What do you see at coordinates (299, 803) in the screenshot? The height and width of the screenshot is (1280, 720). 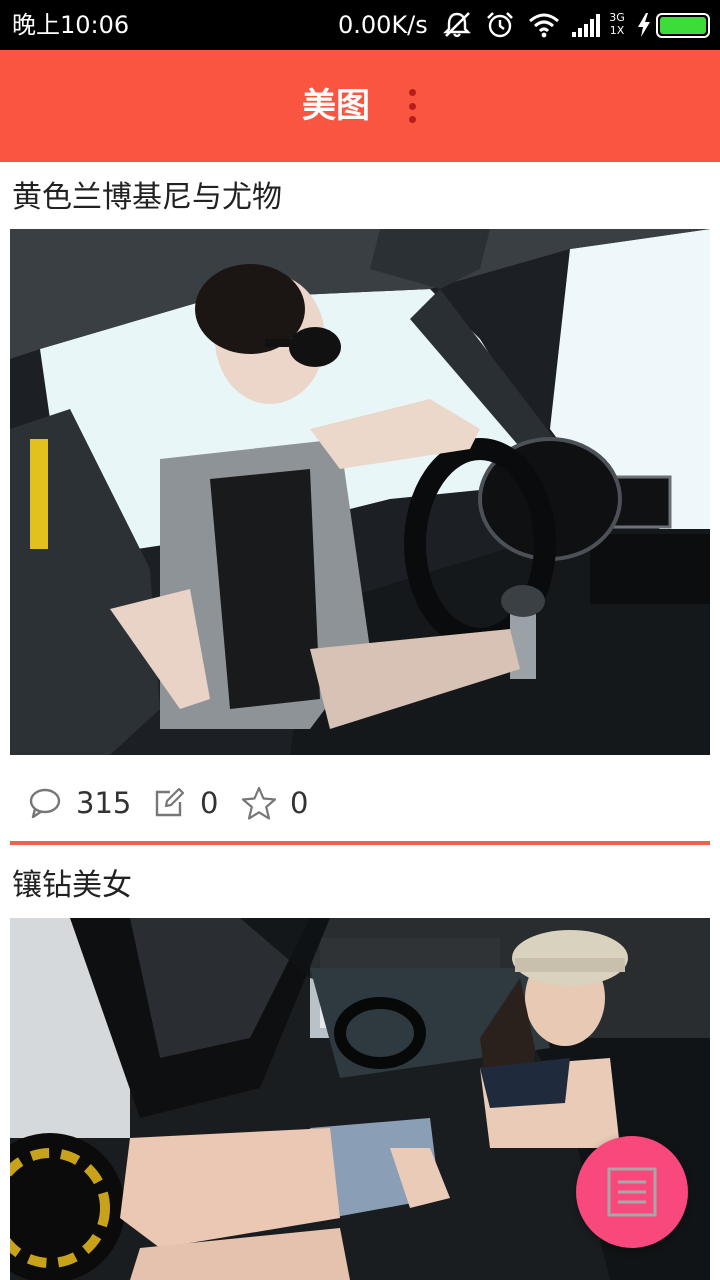 I see `favorite-count: 0` at bounding box center [299, 803].